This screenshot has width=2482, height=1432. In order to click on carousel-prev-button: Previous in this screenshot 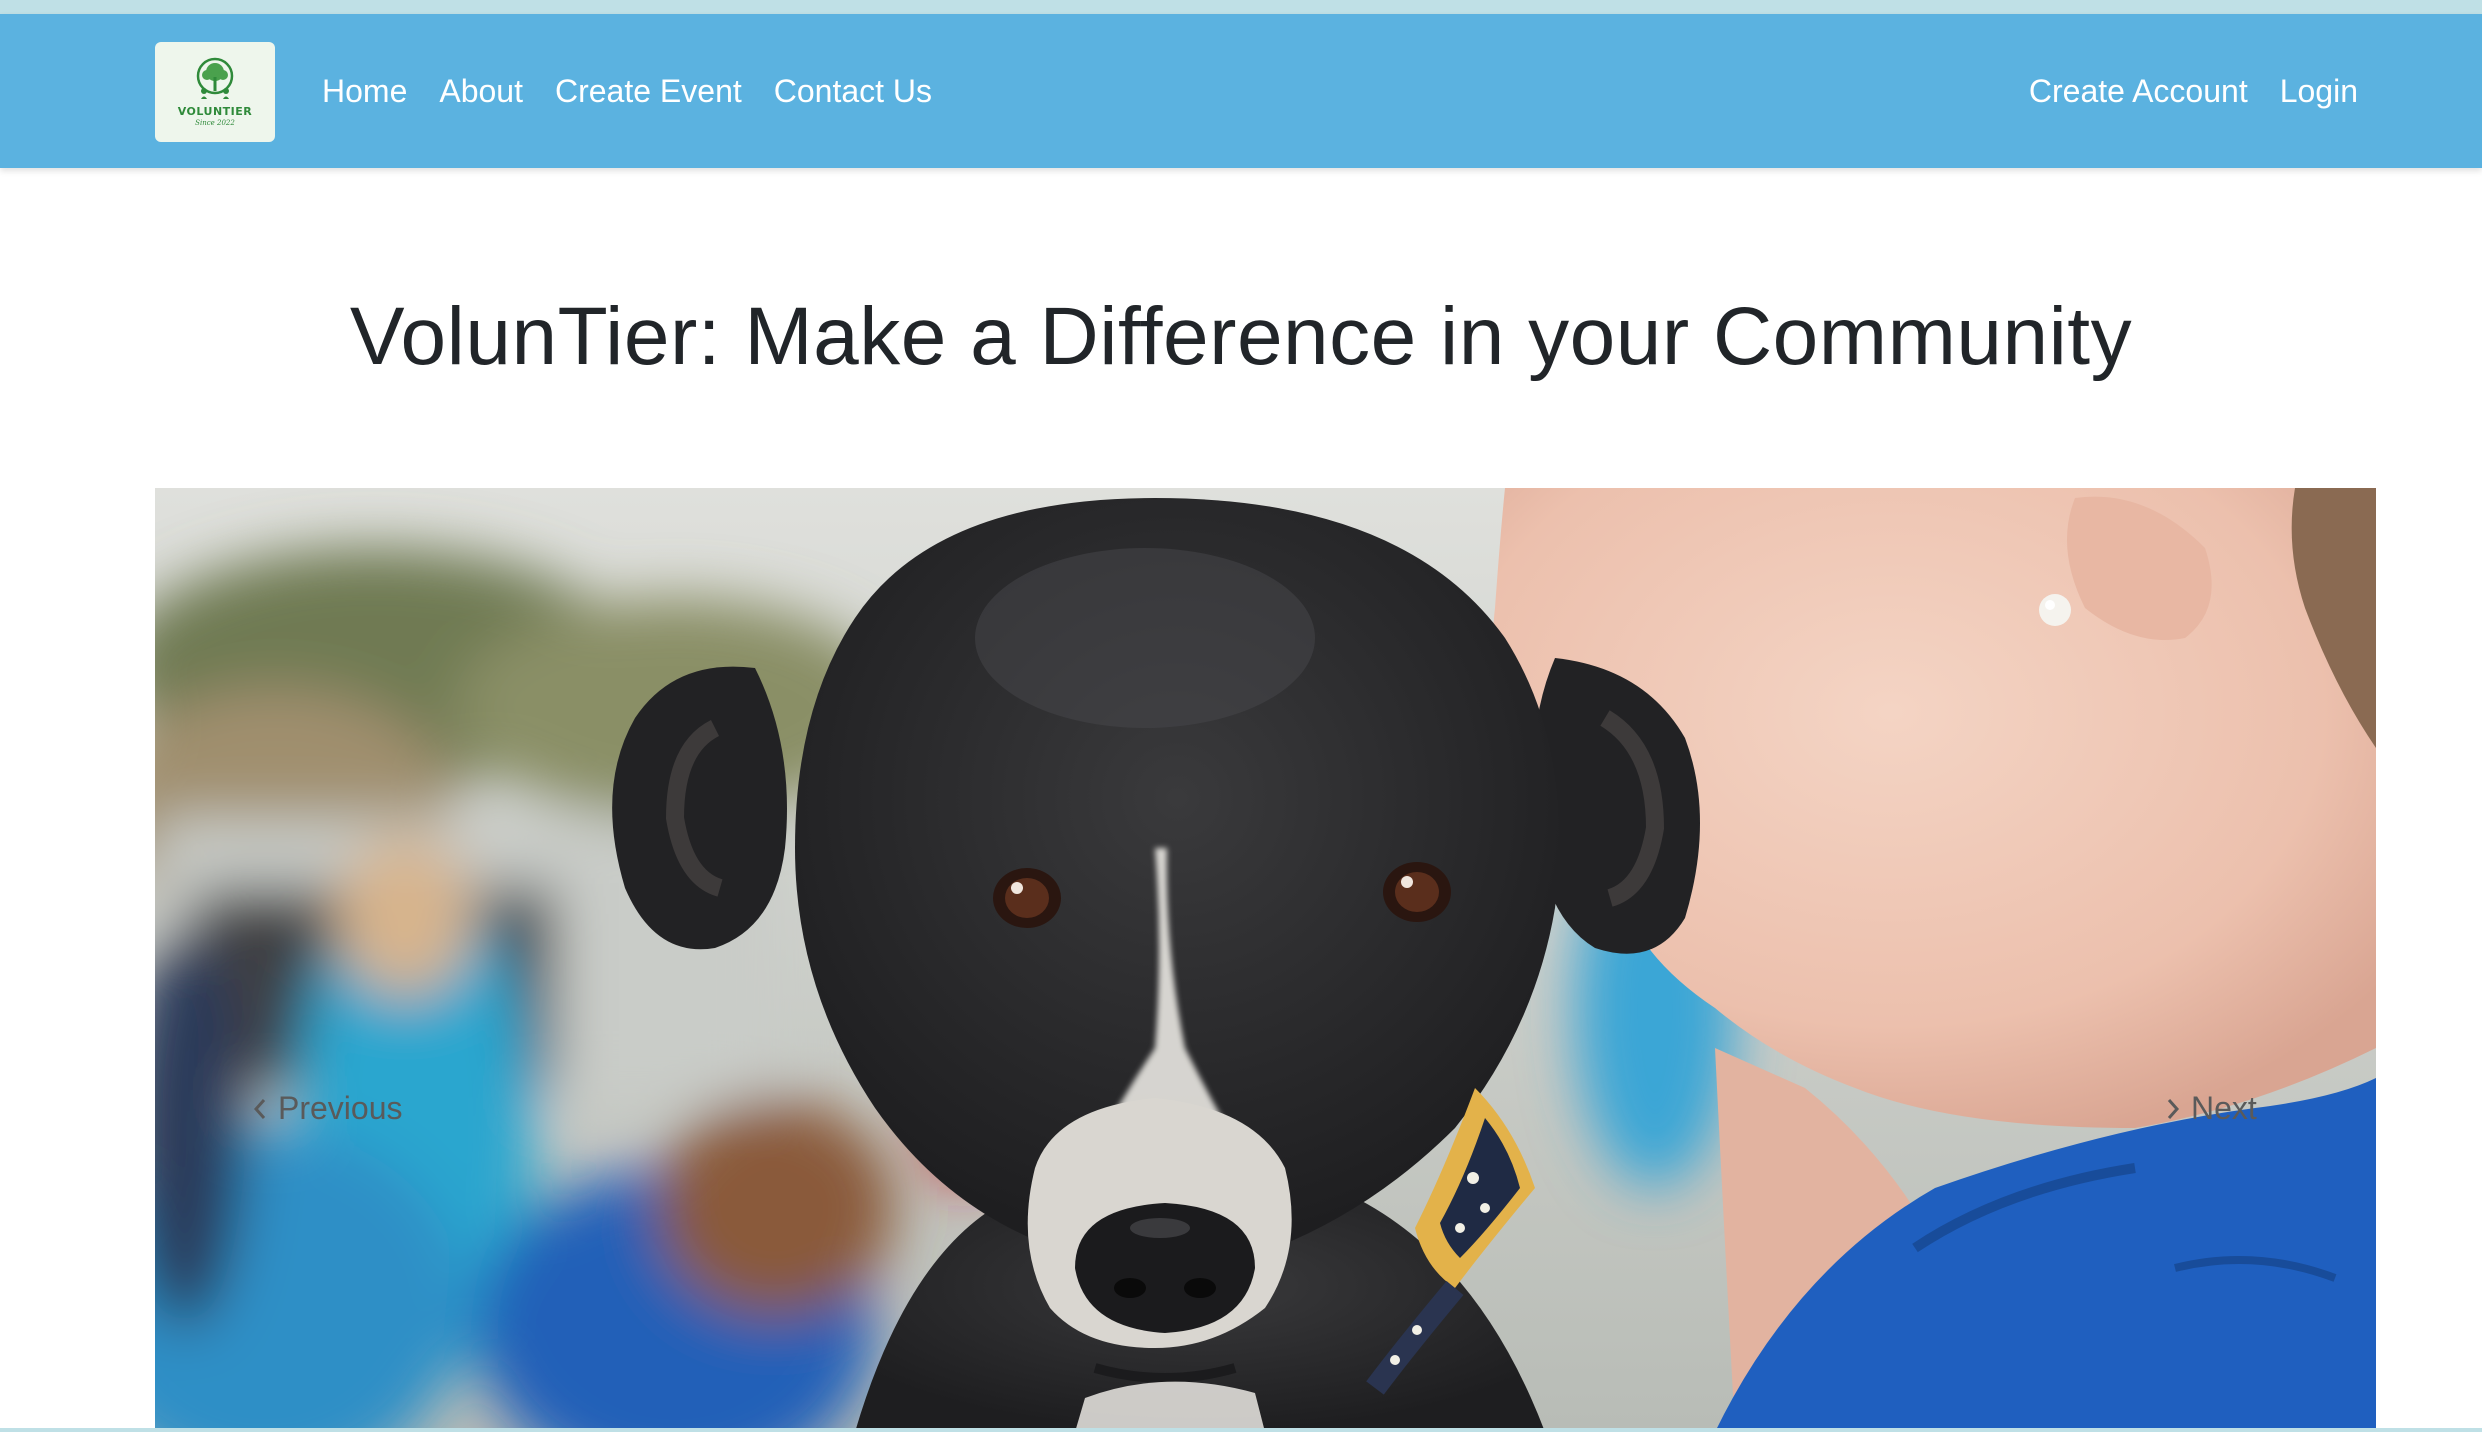, I will do `click(327, 1108)`.